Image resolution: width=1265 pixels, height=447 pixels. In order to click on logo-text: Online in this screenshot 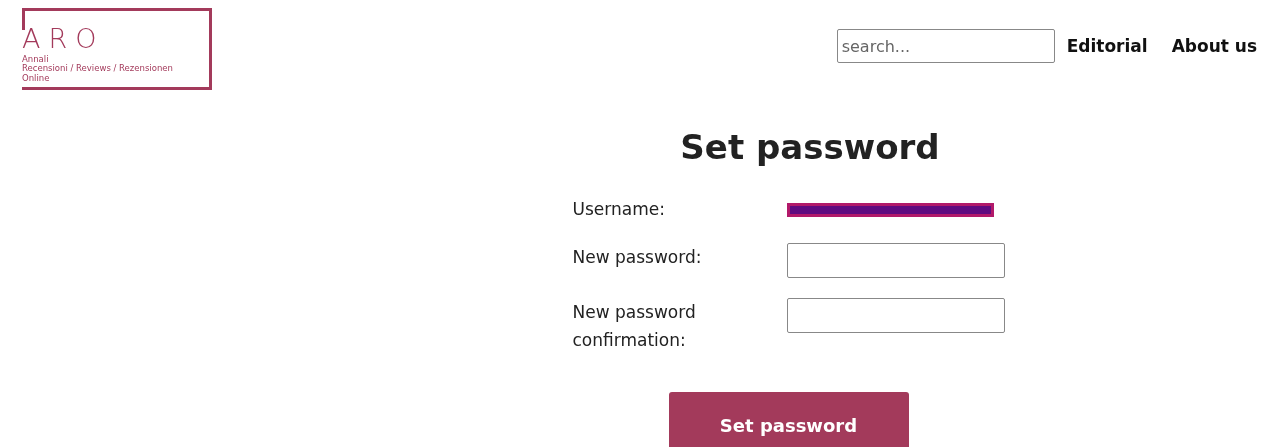, I will do `click(36, 78)`.